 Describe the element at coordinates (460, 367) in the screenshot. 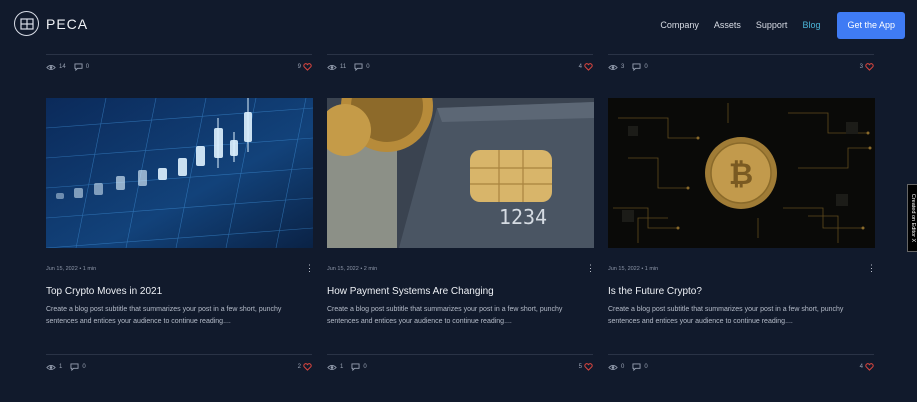

I see `post-stats: 1 0 5` at that location.